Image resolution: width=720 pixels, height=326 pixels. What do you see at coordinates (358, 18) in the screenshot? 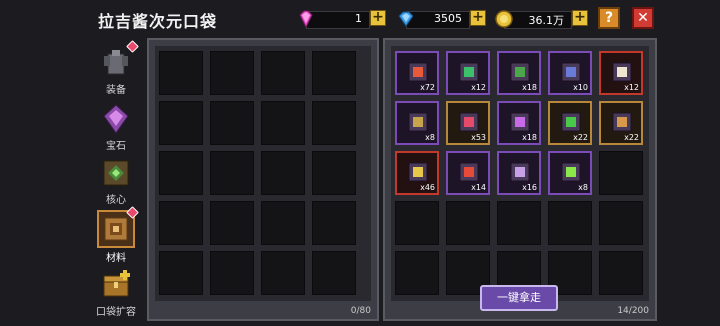
I see `gem-count: 1` at bounding box center [358, 18].